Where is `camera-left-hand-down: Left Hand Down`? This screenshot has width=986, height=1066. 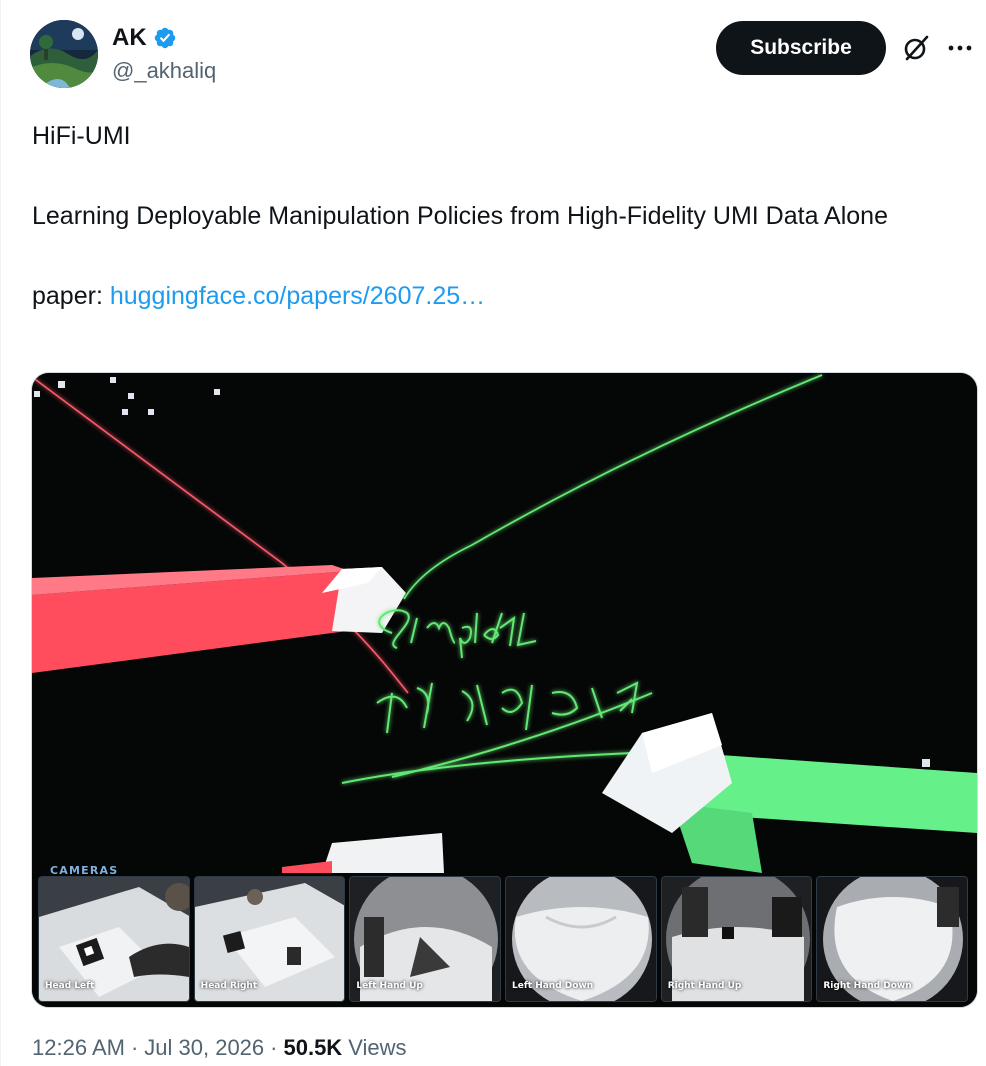
camera-left-hand-down: Left Hand Down is located at coordinates (581, 939).